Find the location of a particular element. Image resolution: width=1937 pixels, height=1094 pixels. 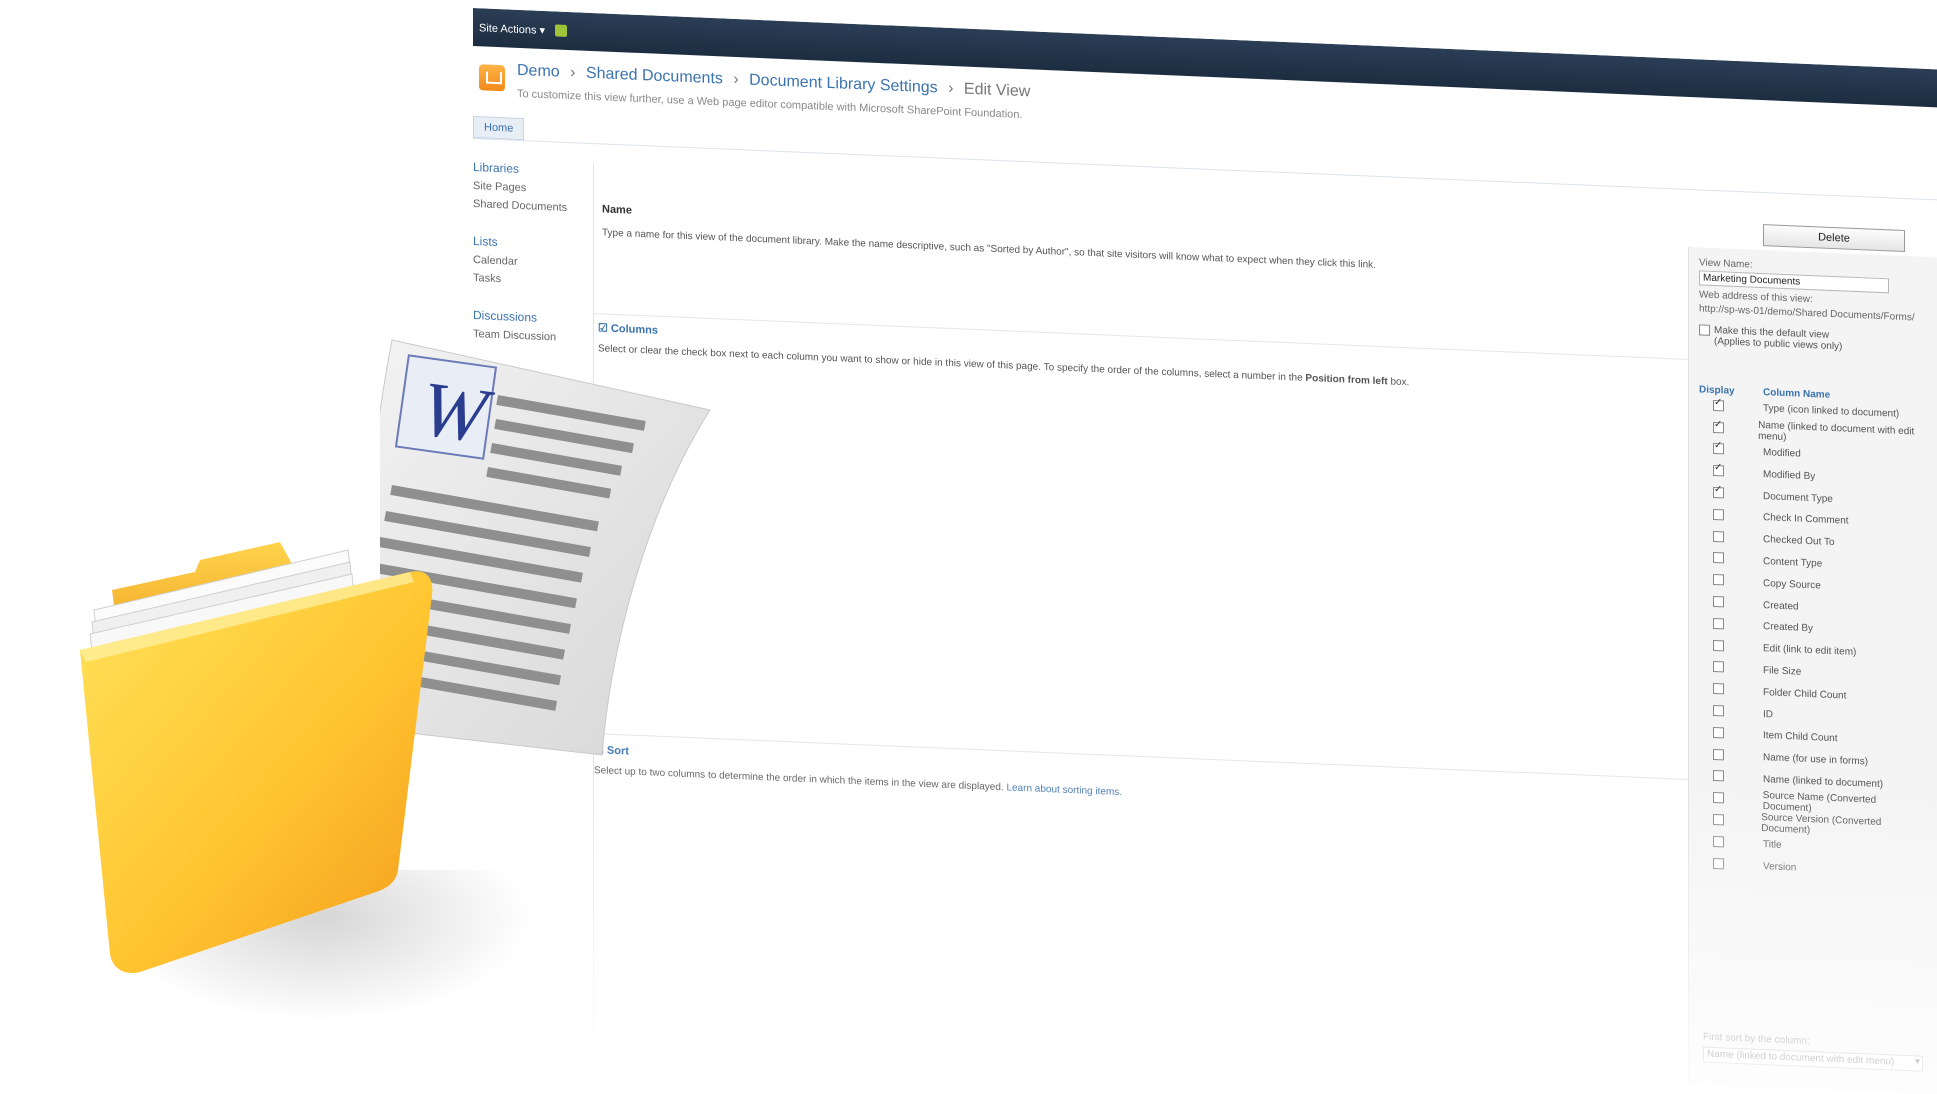

column-name: ID is located at coordinates (1768, 714).